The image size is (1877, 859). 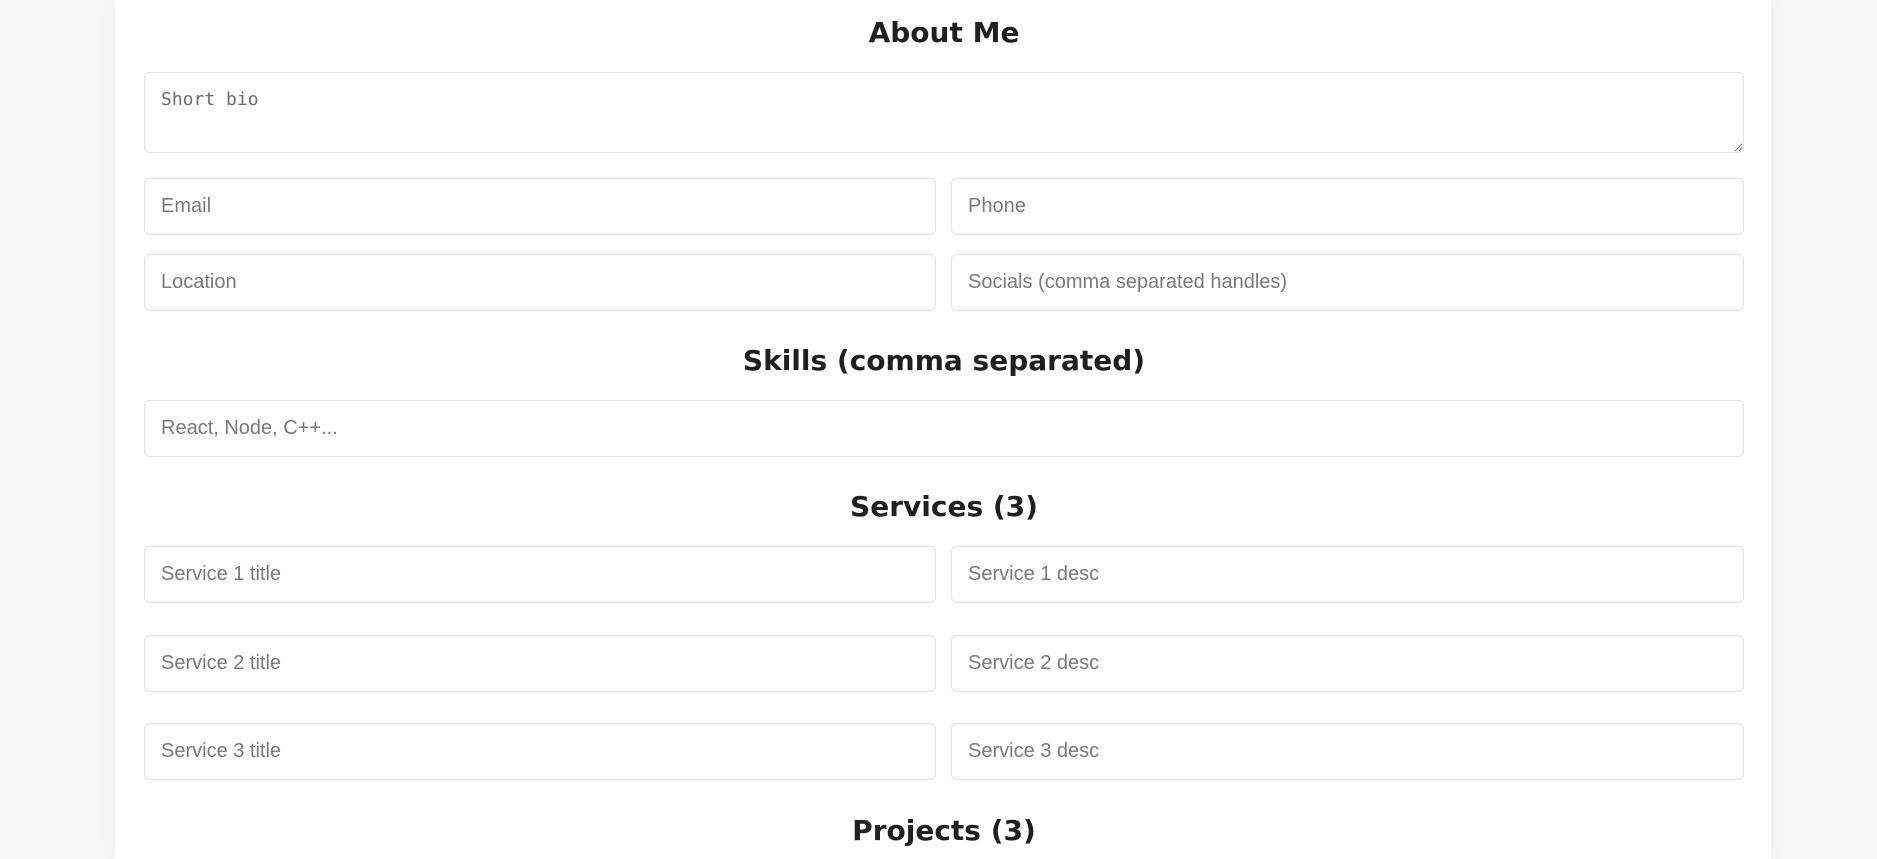 I want to click on location-field, so click(x=540, y=282).